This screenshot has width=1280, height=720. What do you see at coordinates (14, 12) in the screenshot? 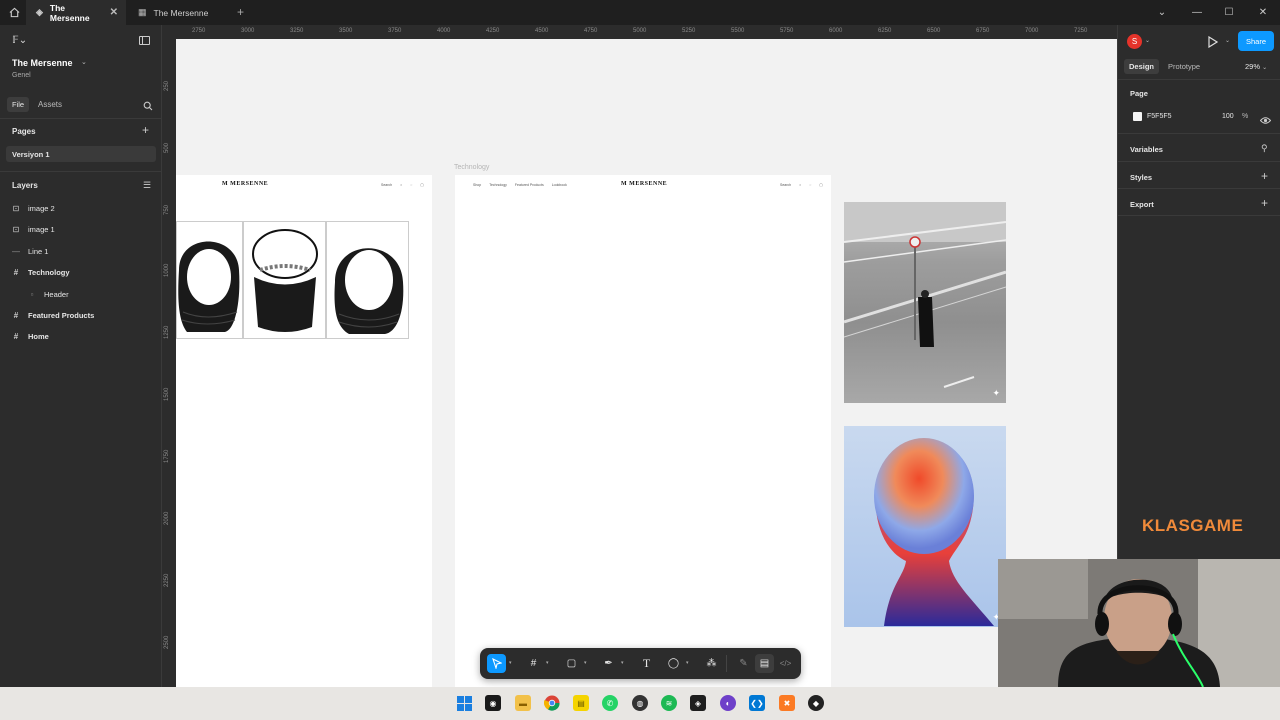
I see `home-icon` at bounding box center [14, 12].